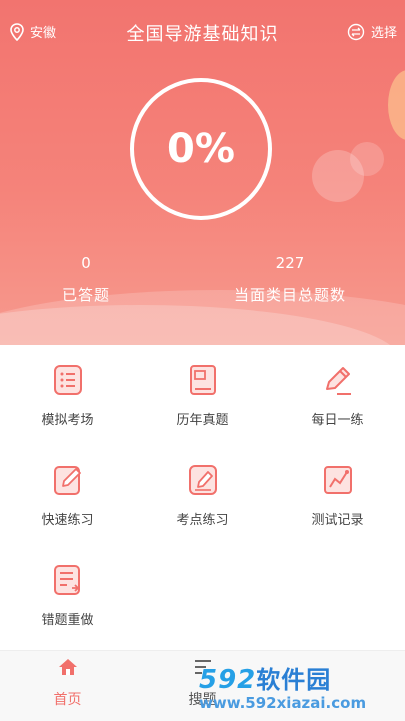  Describe the element at coordinates (356, 31) in the screenshot. I see `switch-icon` at that location.